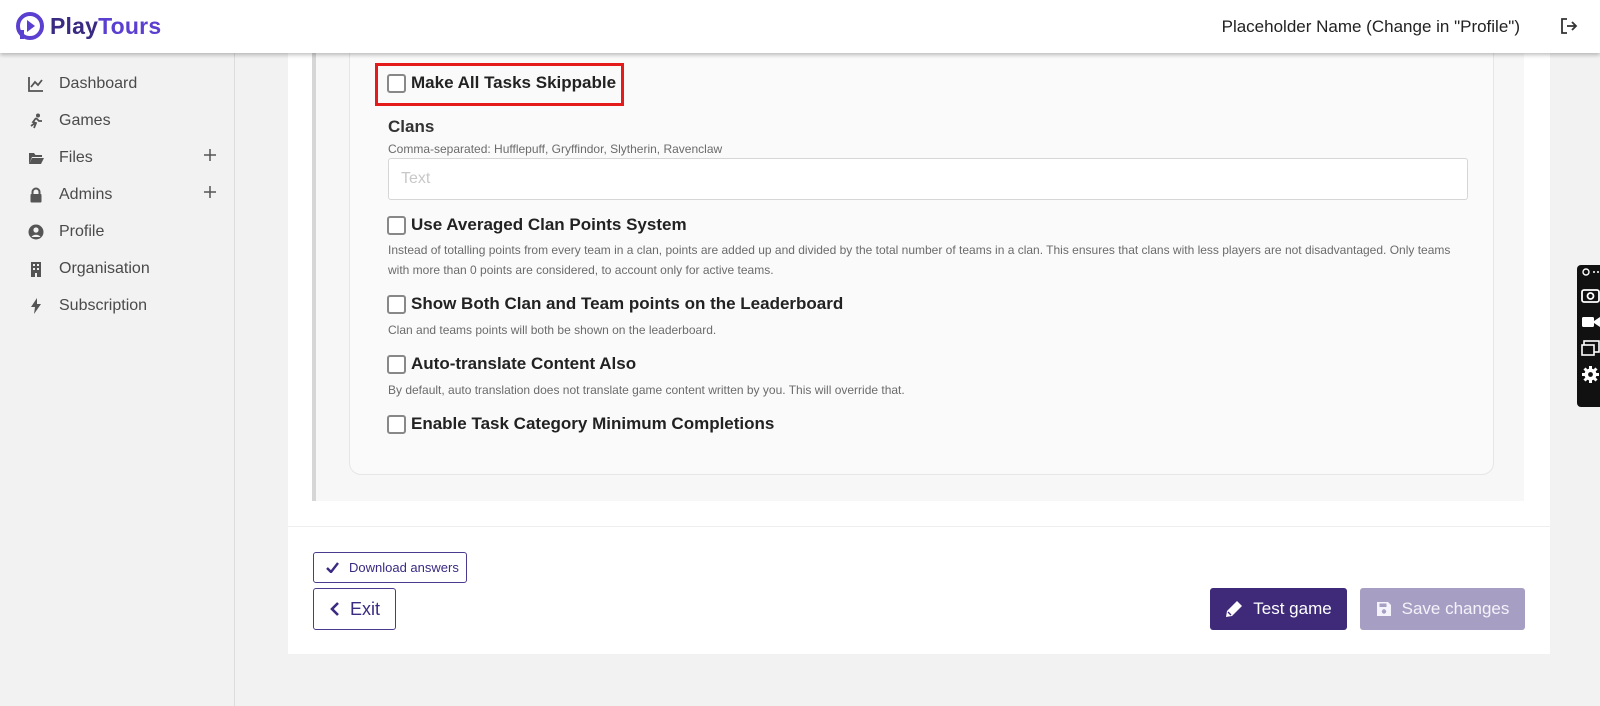 This screenshot has width=1600, height=706. Describe the element at coordinates (35, 84) in the screenshot. I see `chart-line-icon` at that location.